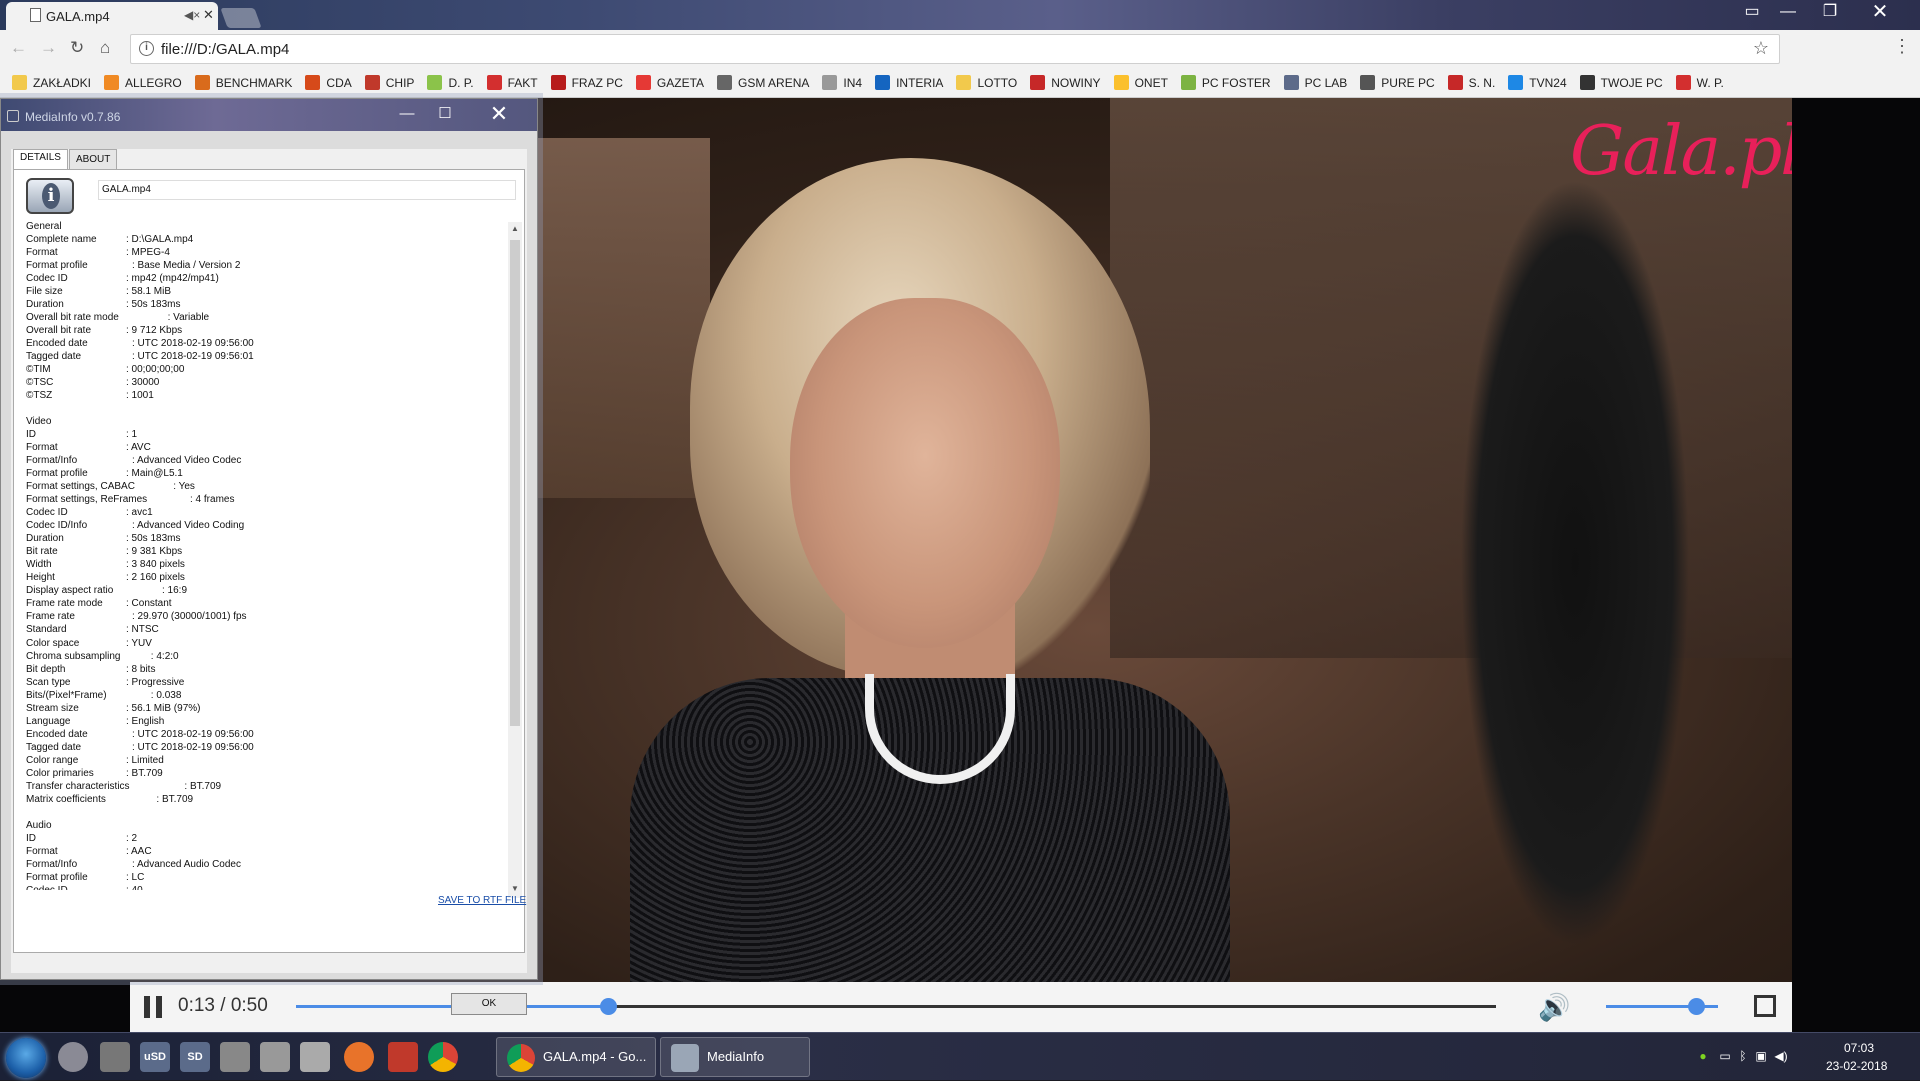 The height and width of the screenshot is (1081, 1920). I want to click on volume-slider, so click(1662, 1006).